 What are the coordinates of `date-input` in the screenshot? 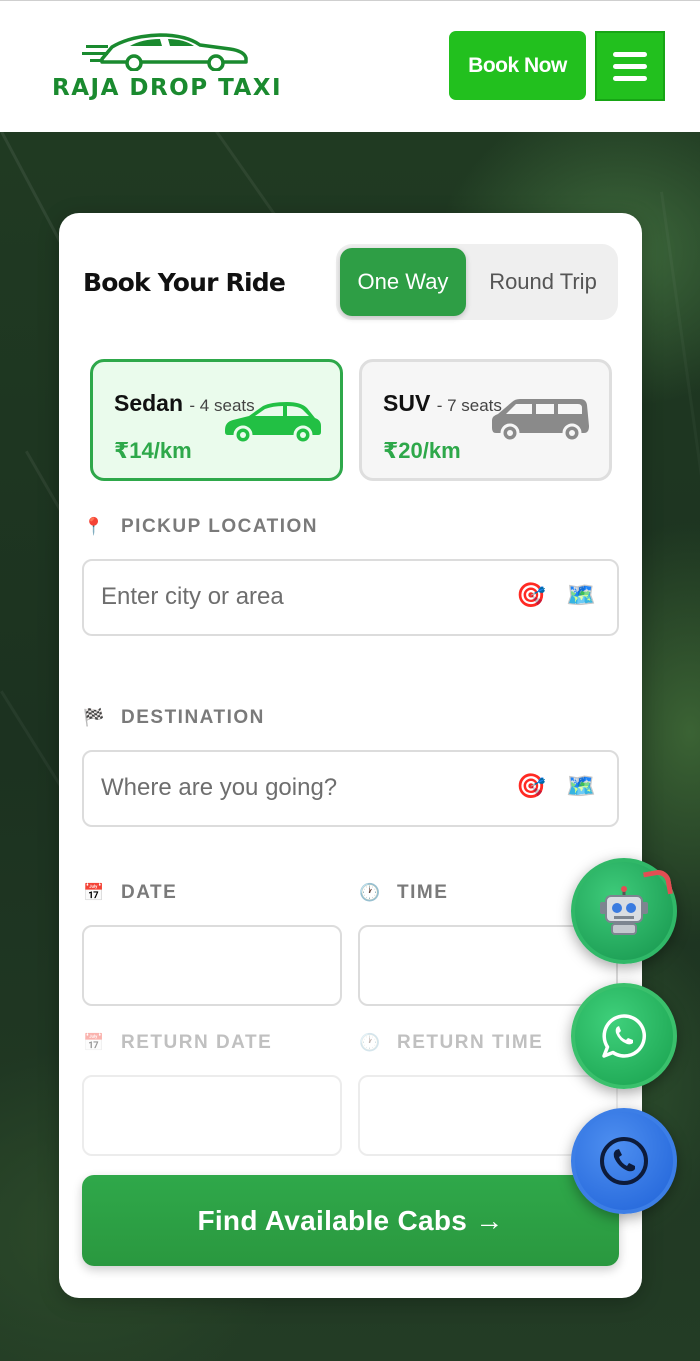 It's located at (212, 965).